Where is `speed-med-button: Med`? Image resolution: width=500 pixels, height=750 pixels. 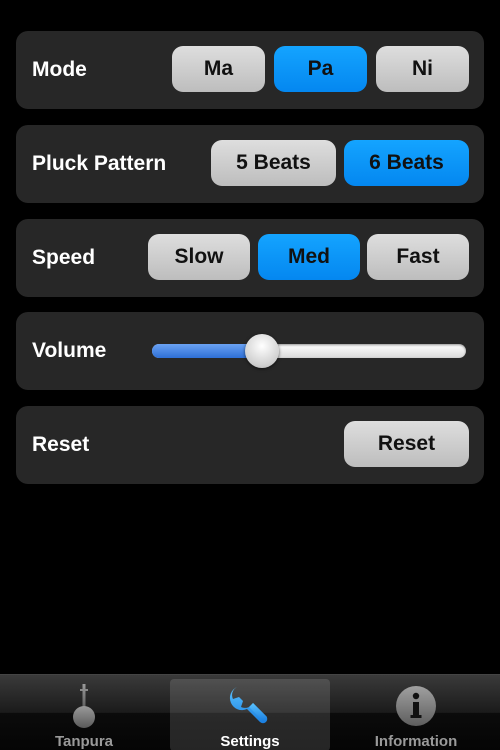
speed-med-button: Med is located at coordinates (309, 257).